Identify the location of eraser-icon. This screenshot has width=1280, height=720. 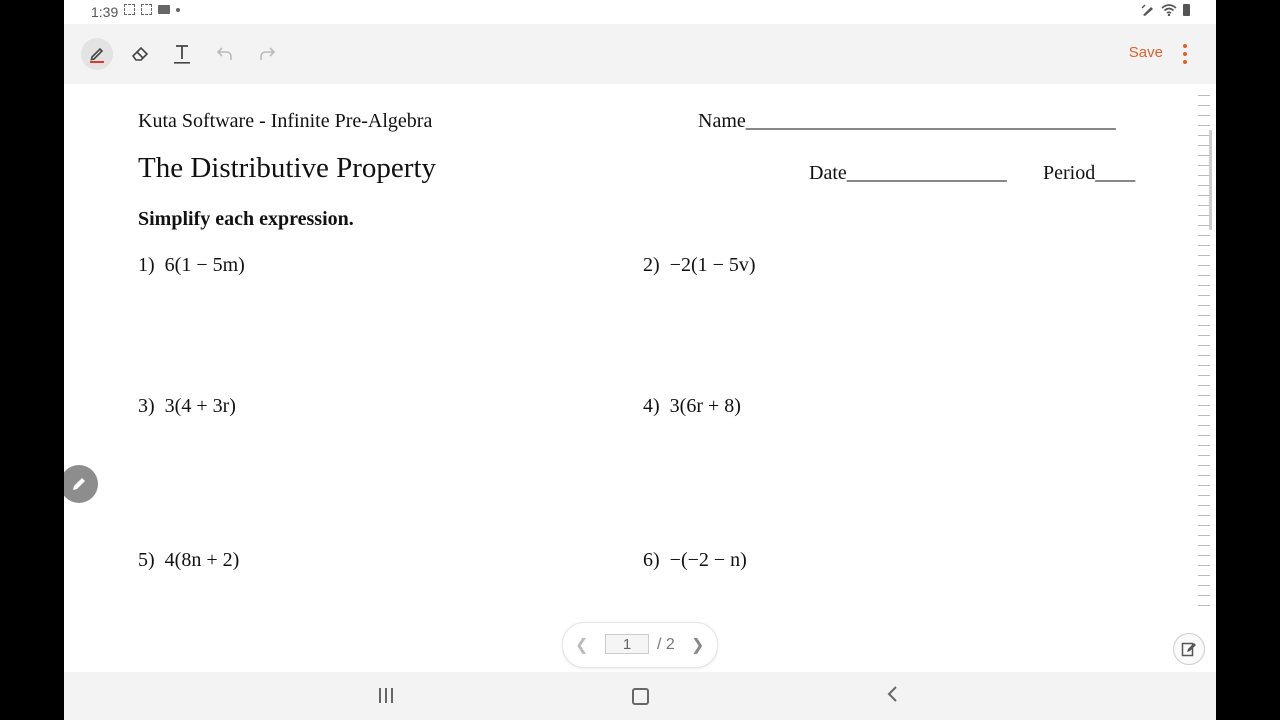
(140, 53).